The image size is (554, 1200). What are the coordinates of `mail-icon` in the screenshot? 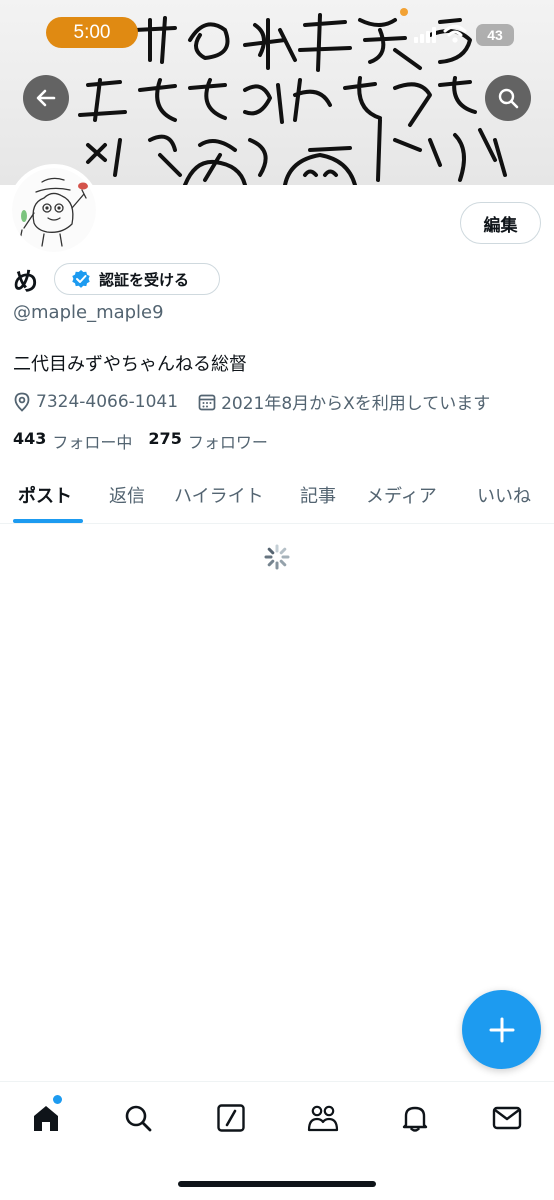 It's located at (507, 1118).